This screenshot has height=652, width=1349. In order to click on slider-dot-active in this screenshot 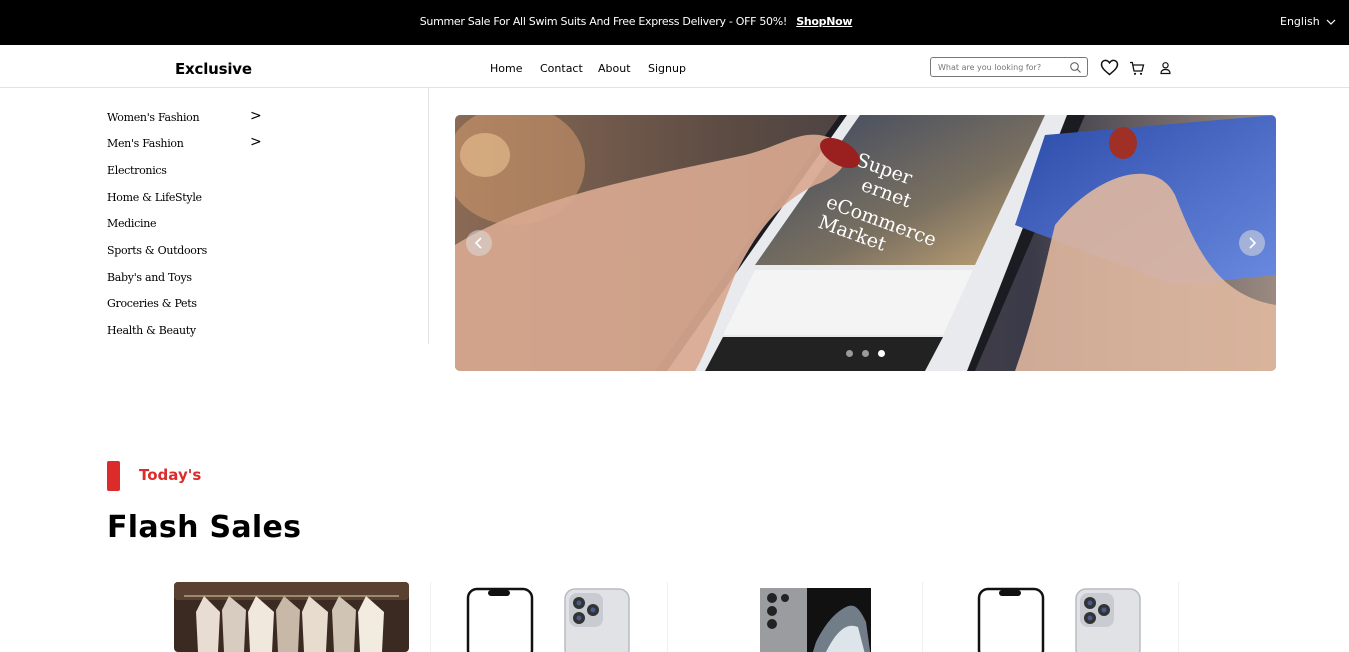, I will do `click(881, 353)`.